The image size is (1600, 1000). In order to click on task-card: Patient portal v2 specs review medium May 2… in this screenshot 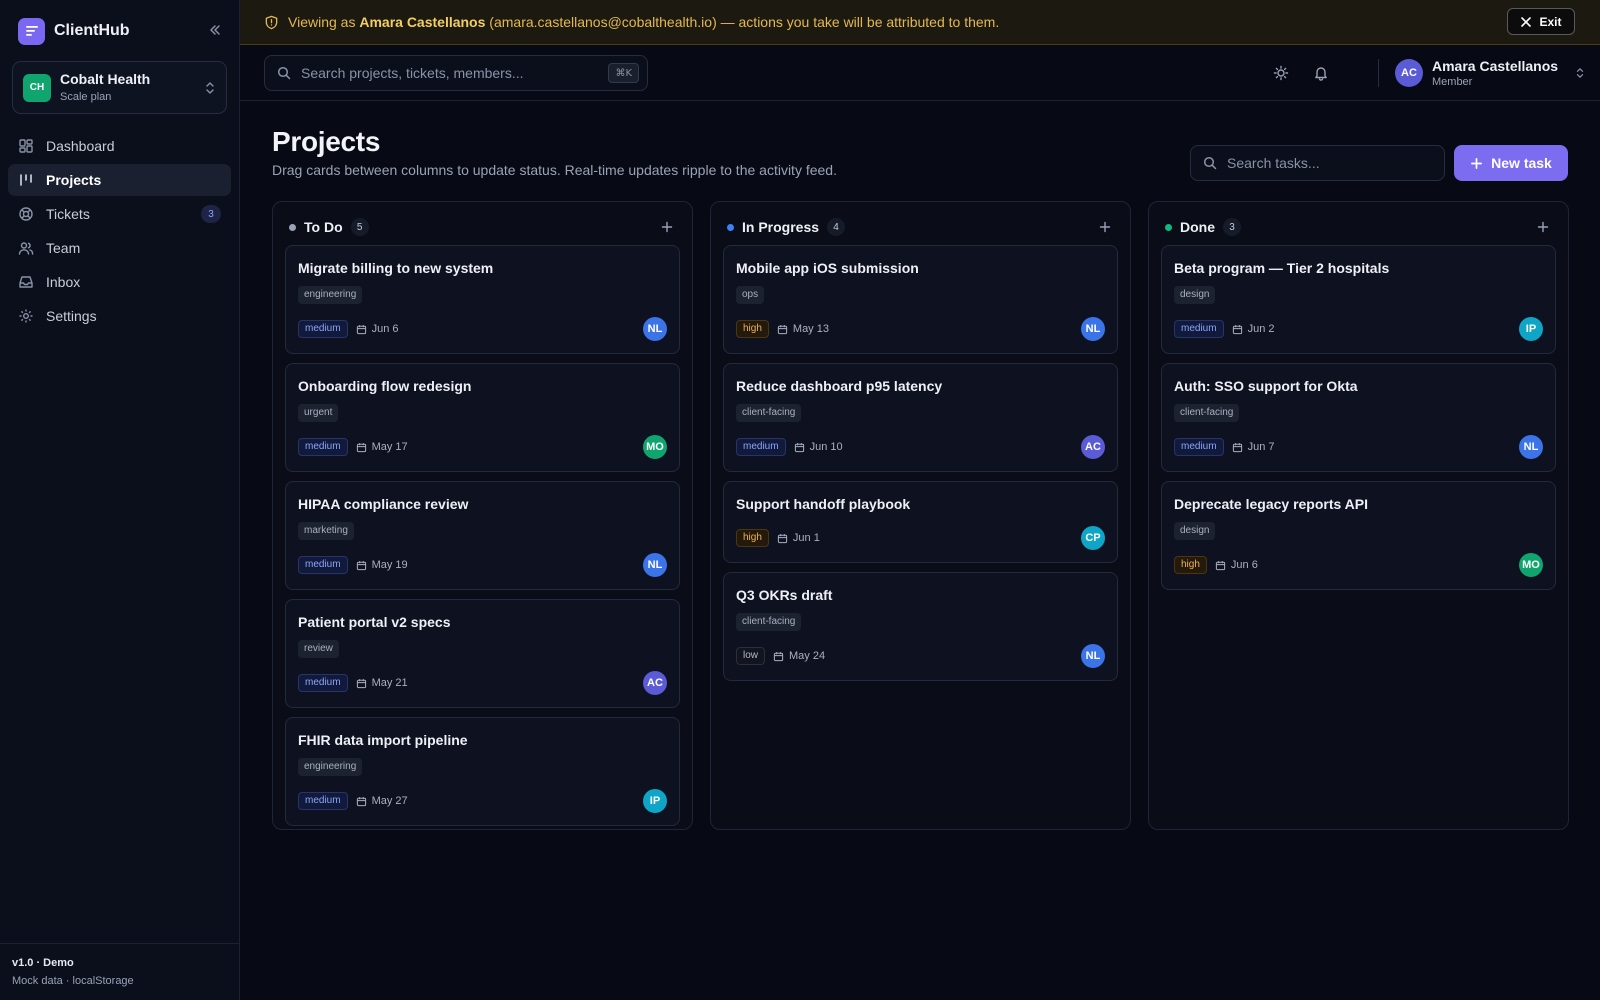, I will do `click(482, 653)`.